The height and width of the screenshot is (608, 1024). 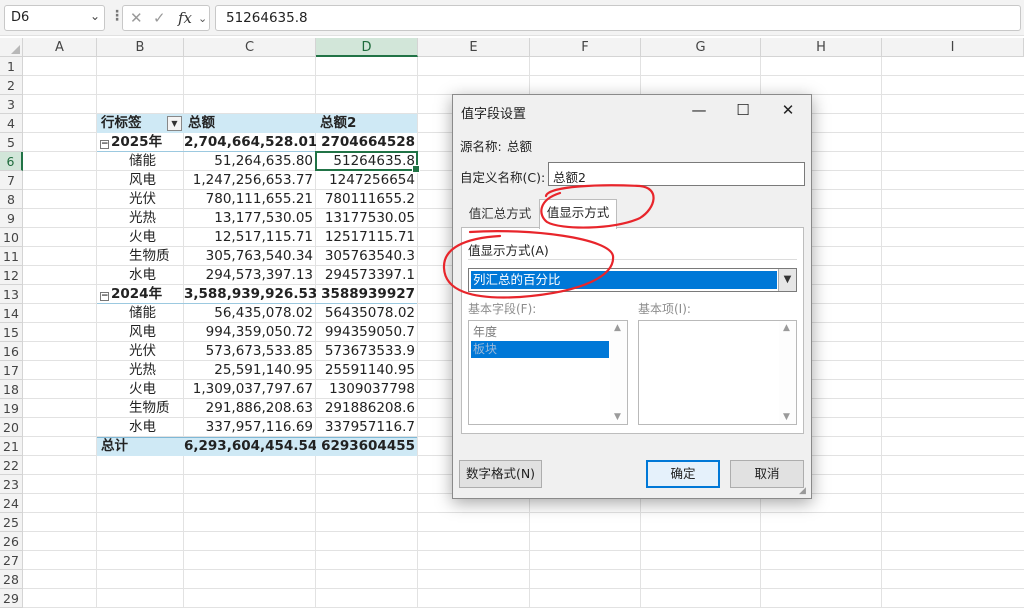 I want to click on row-header-3: 3, so click(x=11, y=104).